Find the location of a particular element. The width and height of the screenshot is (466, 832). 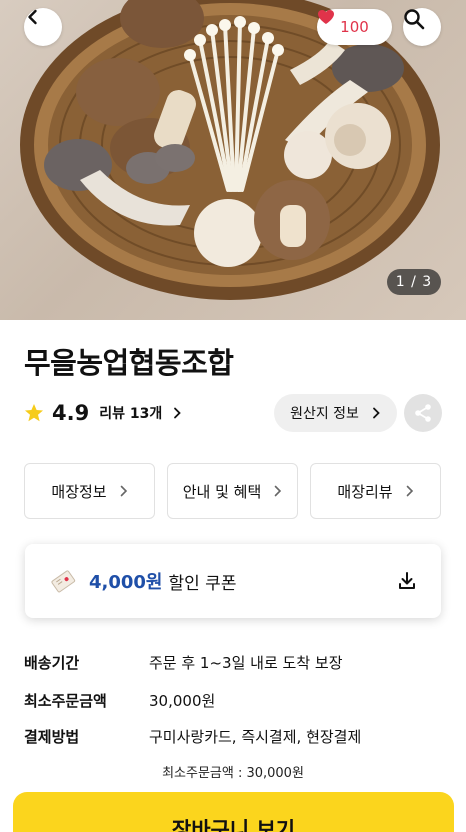

search-button is located at coordinates (422, 27).